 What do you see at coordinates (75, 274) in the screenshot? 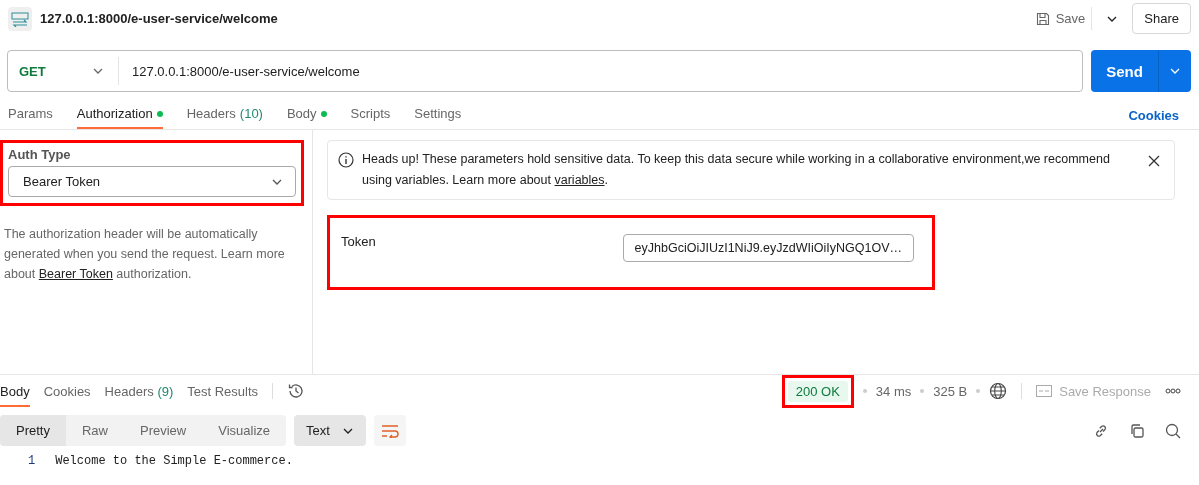
I see `bearer-token-link: Bearer Token` at bounding box center [75, 274].